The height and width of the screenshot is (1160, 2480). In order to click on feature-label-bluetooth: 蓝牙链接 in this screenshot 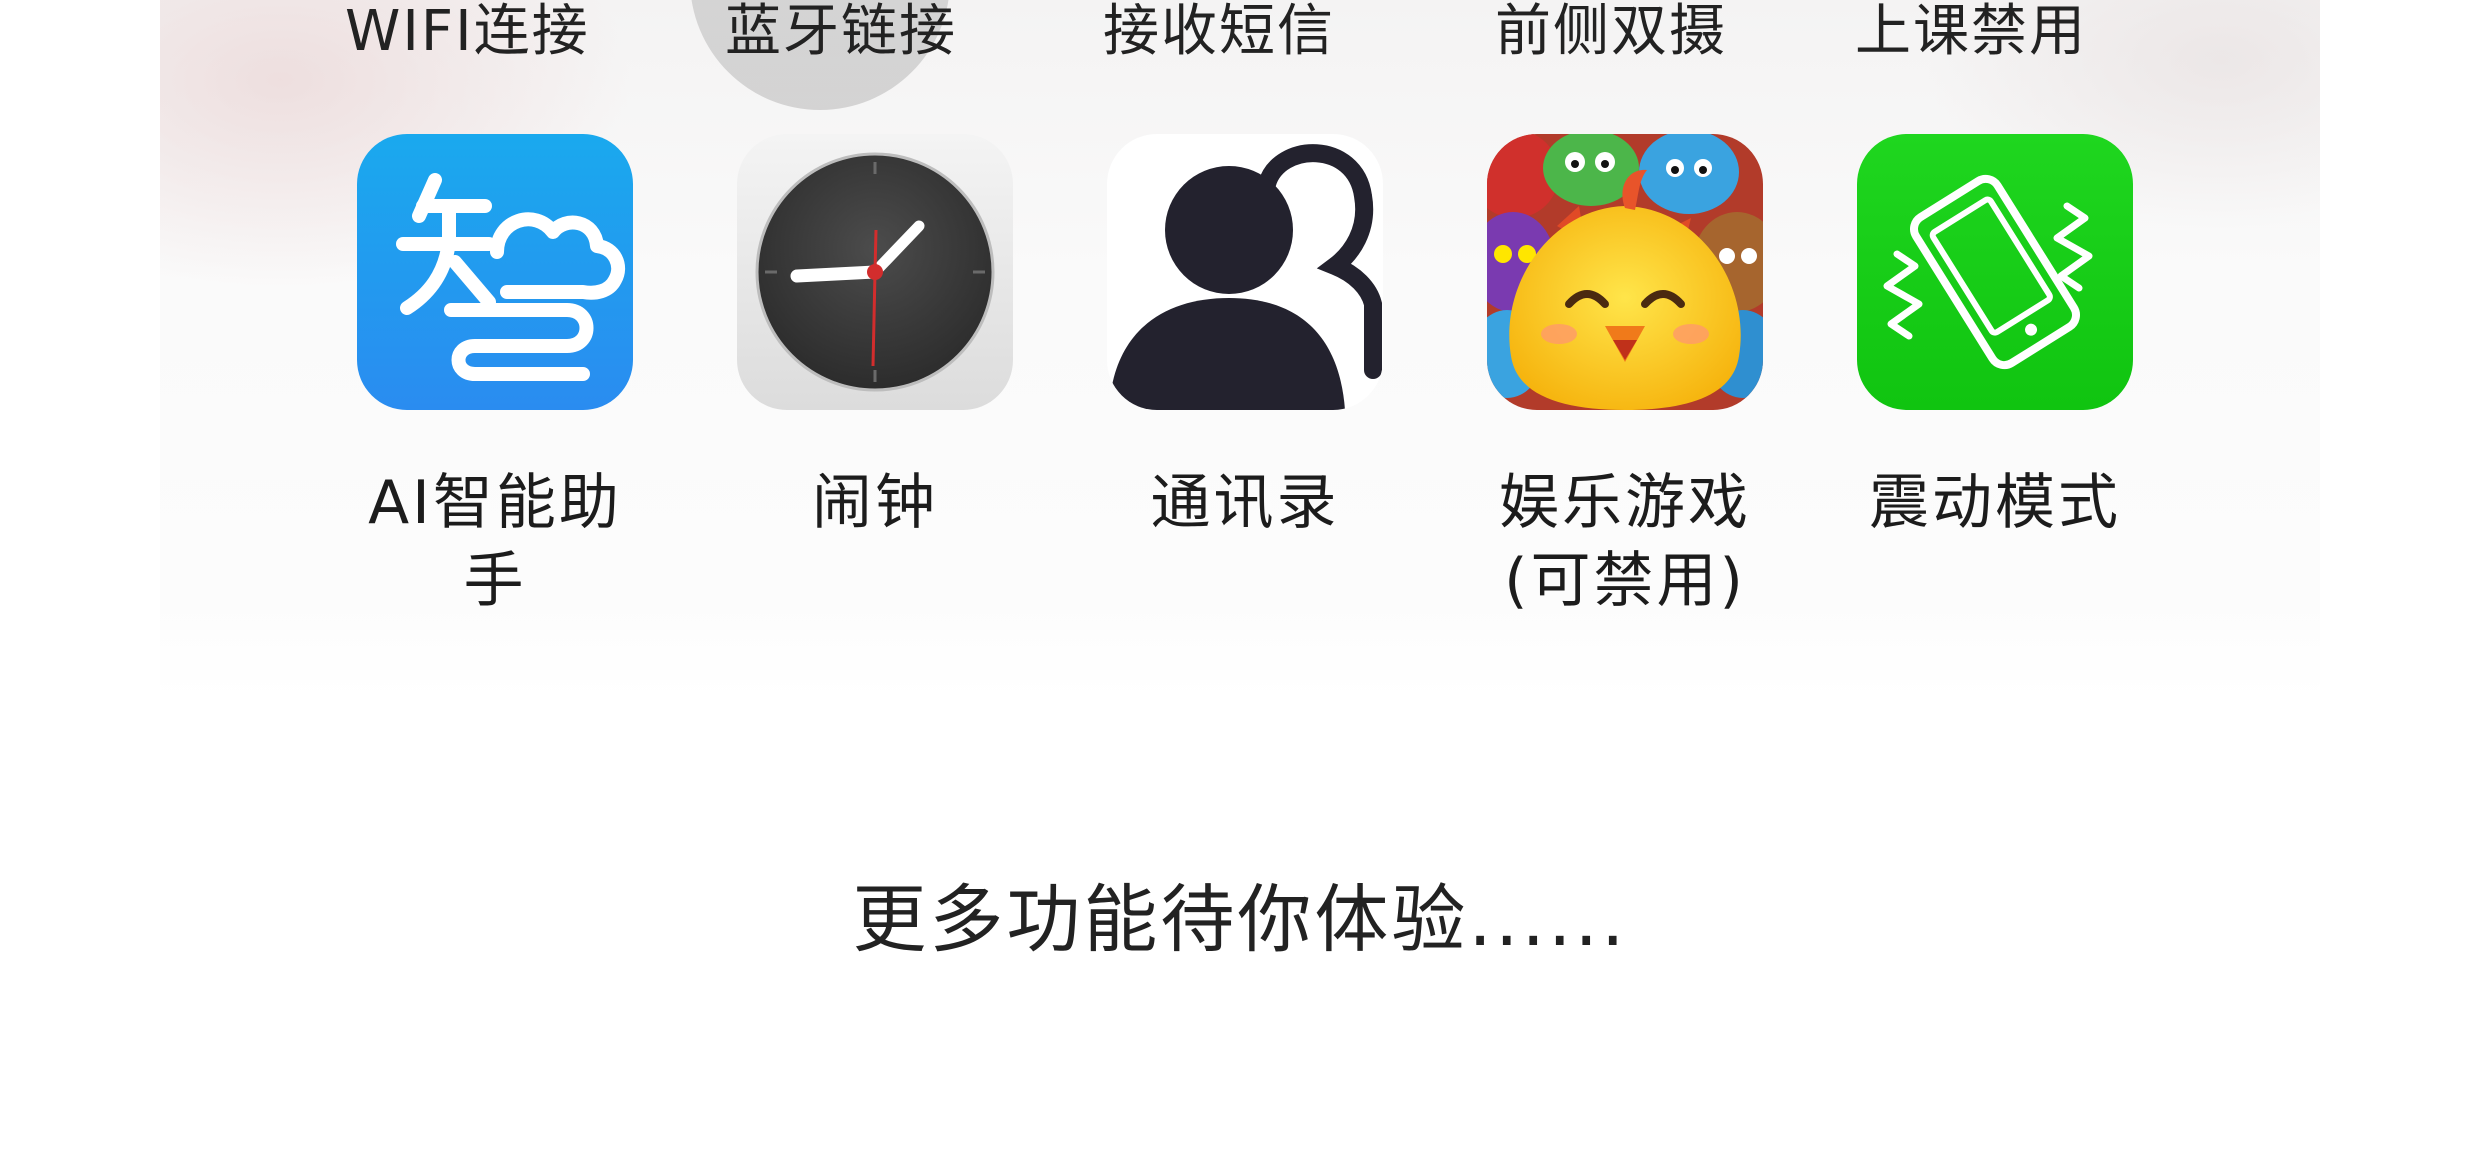, I will do `click(841, 32)`.